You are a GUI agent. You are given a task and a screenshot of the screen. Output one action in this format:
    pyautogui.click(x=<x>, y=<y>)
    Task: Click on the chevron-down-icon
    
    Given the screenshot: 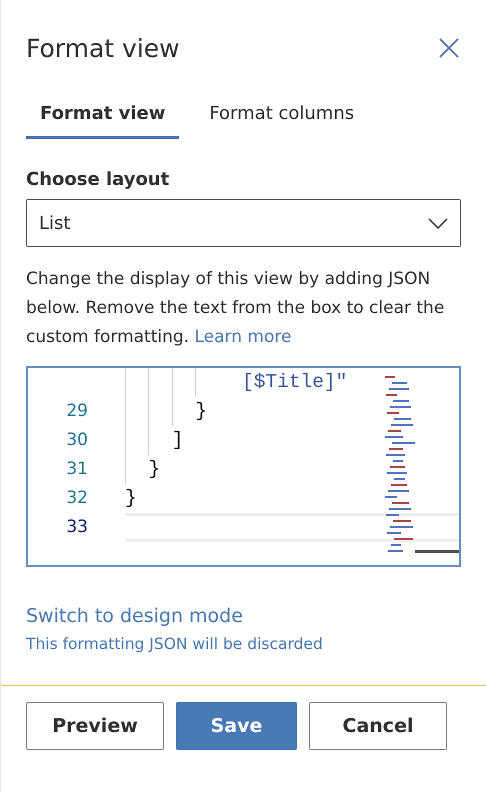 What is the action you would take?
    pyautogui.click(x=438, y=223)
    